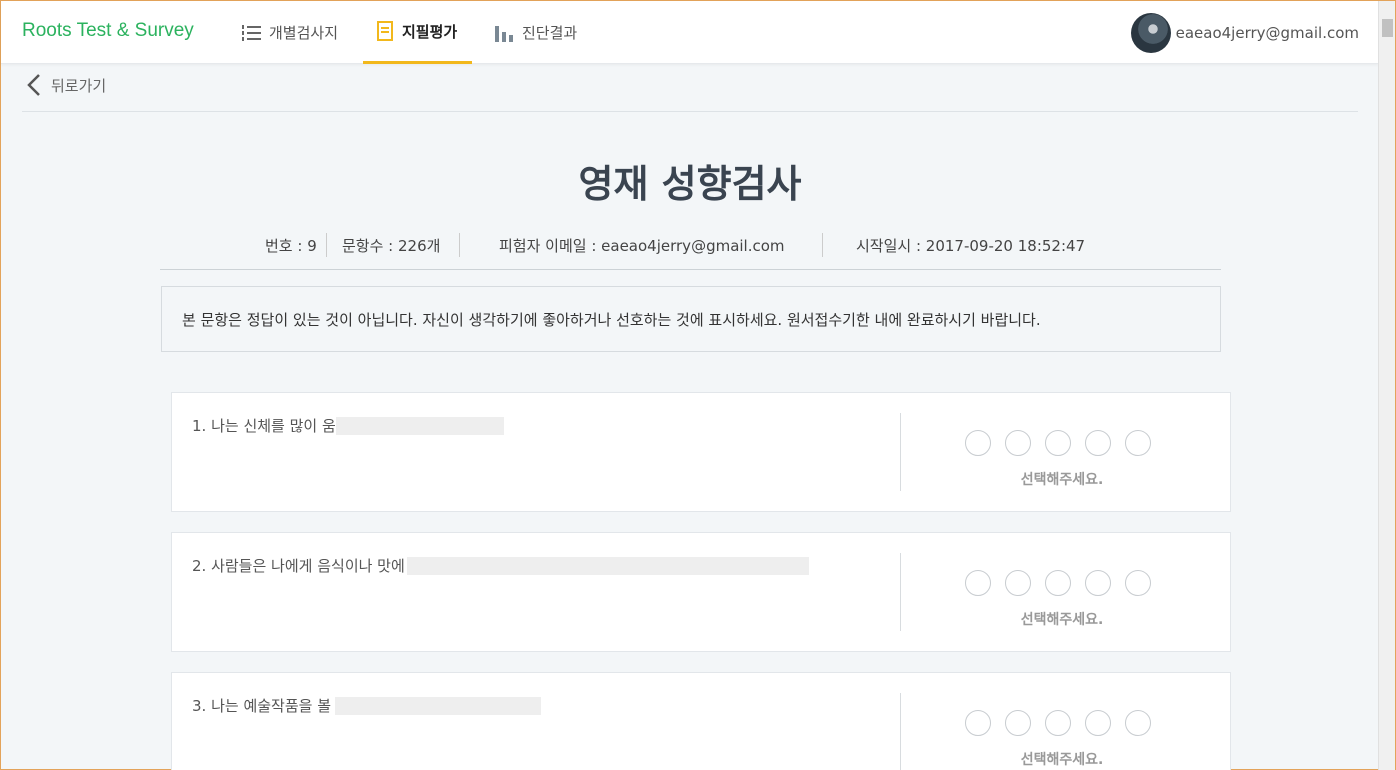  What do you see at coordinates (291, 246) in the screenshot?
I see `meta-number: 번호 : 9` at bounding box center [291, 246].